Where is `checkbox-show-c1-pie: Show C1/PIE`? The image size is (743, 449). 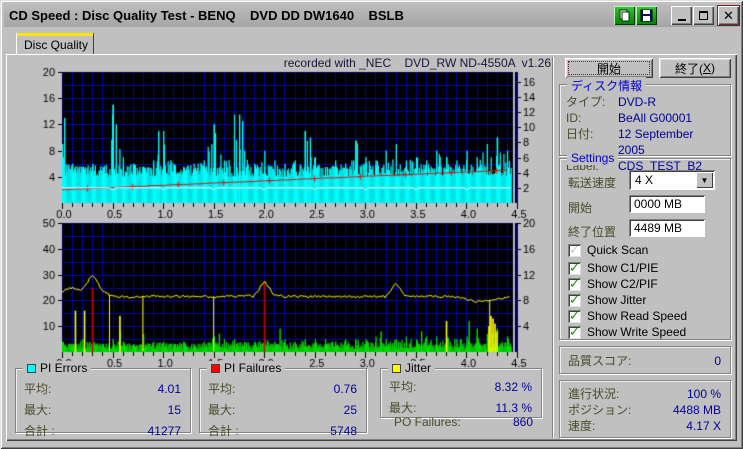
checkbox-show-c1-pie: Show C1/PIE is located at coordinates (613, 268).